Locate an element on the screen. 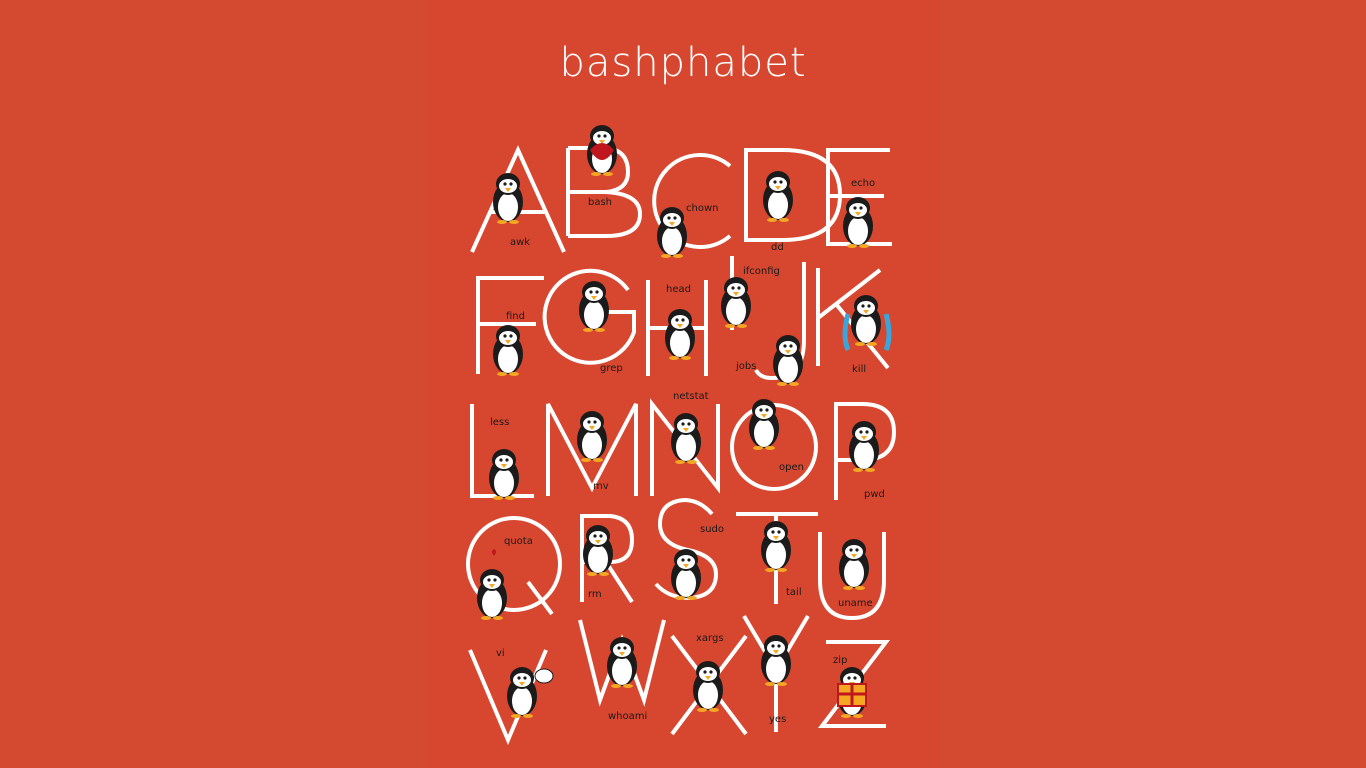 This screenshot has width=1366, height=768. label-xargs: xargs is located at coordinates (710, 638).